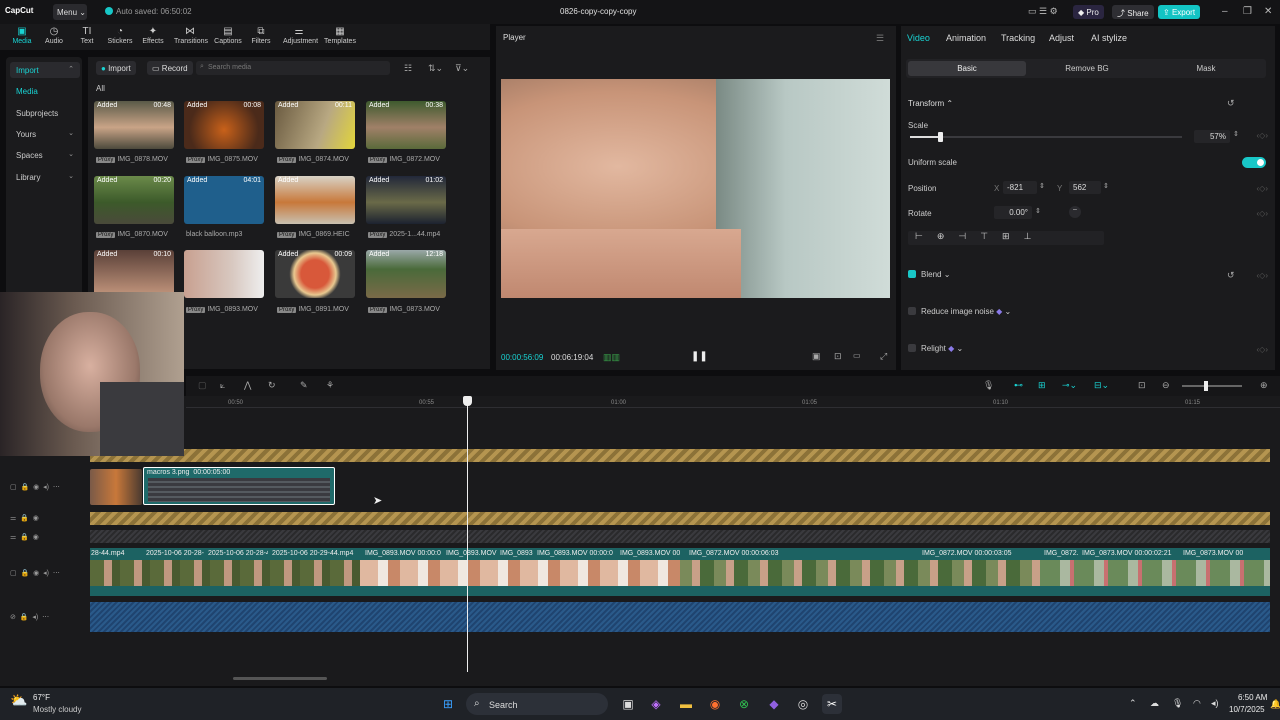 This screenshot has width=1280, height=720. I want to click on share-button: ⤴ Share, so click(1133, 12).